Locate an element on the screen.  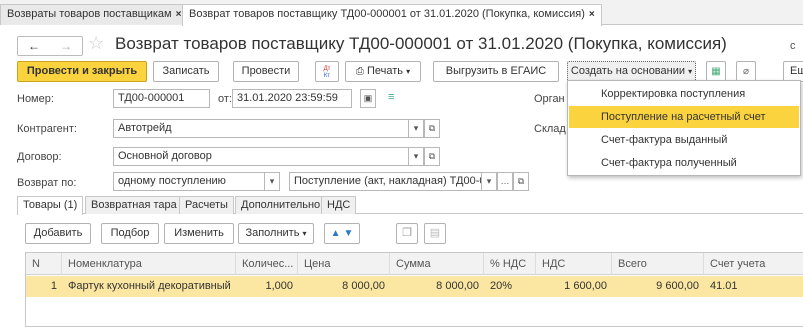
table-icon: ▤ is located at coordinates (435, 233).